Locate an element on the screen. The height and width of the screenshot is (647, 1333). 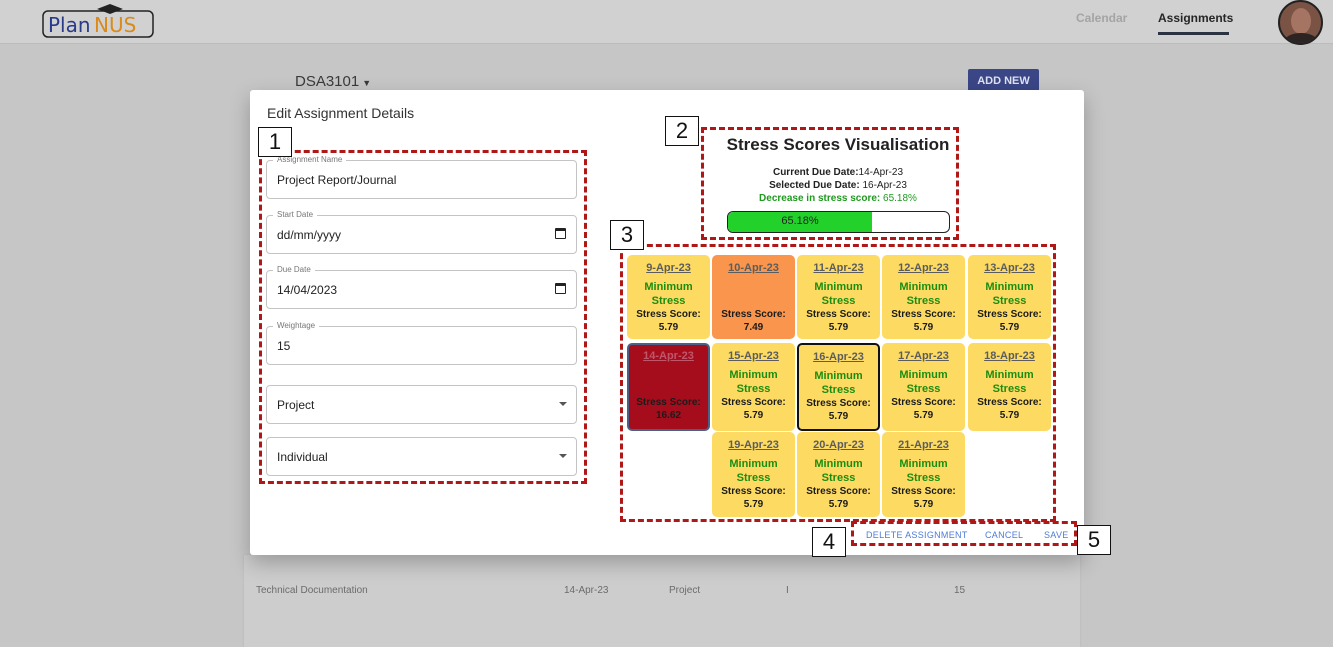
annotation-label-5: 5 is located at coordinates (1094, 540).